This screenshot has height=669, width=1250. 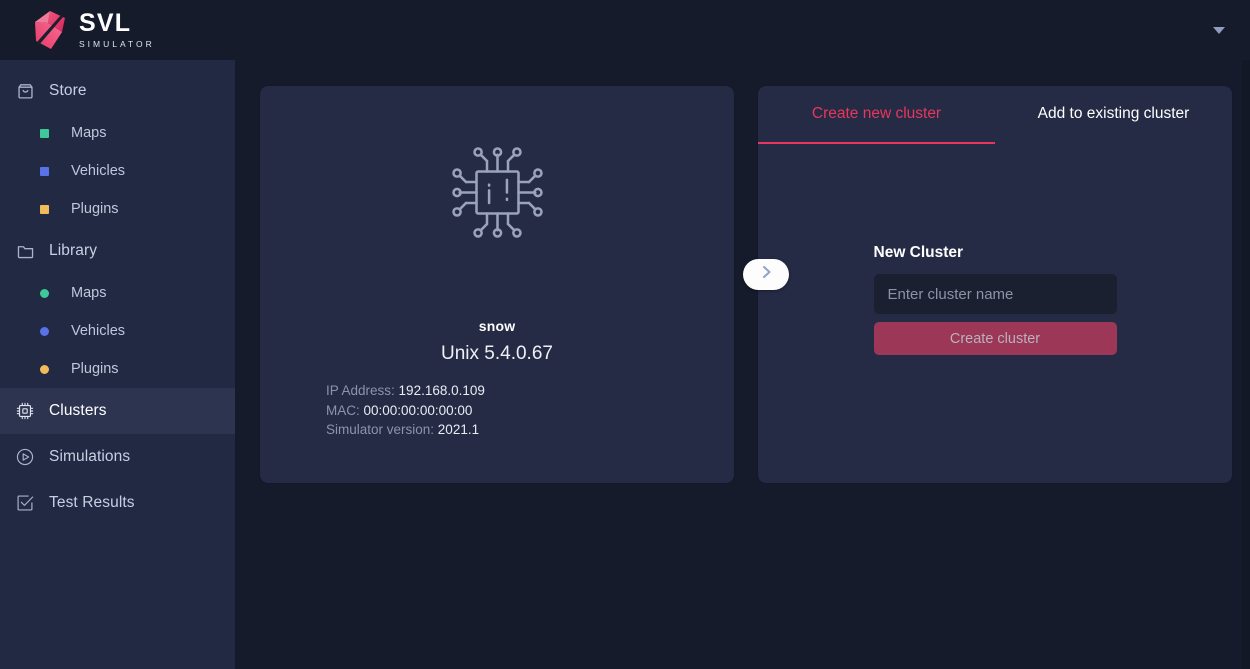 What do you see at coordinates (117, 44) in the screenshot?
I see `brand-subtitle: SIMULATOR` at bounding box center [117, 44].